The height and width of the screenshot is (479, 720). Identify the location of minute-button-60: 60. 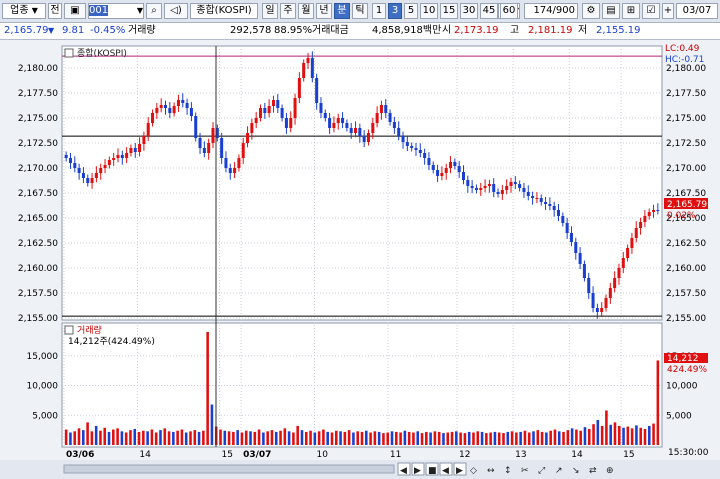
(509, 11).